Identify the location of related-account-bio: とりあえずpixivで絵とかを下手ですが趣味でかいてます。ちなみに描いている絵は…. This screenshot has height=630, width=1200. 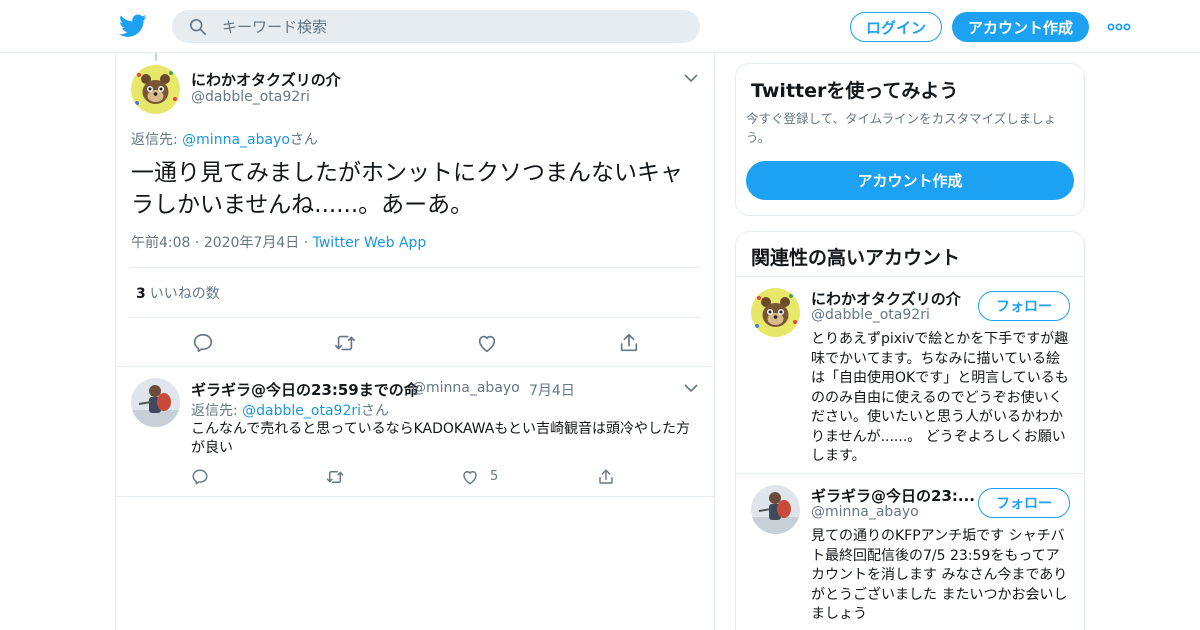
(940, 397).